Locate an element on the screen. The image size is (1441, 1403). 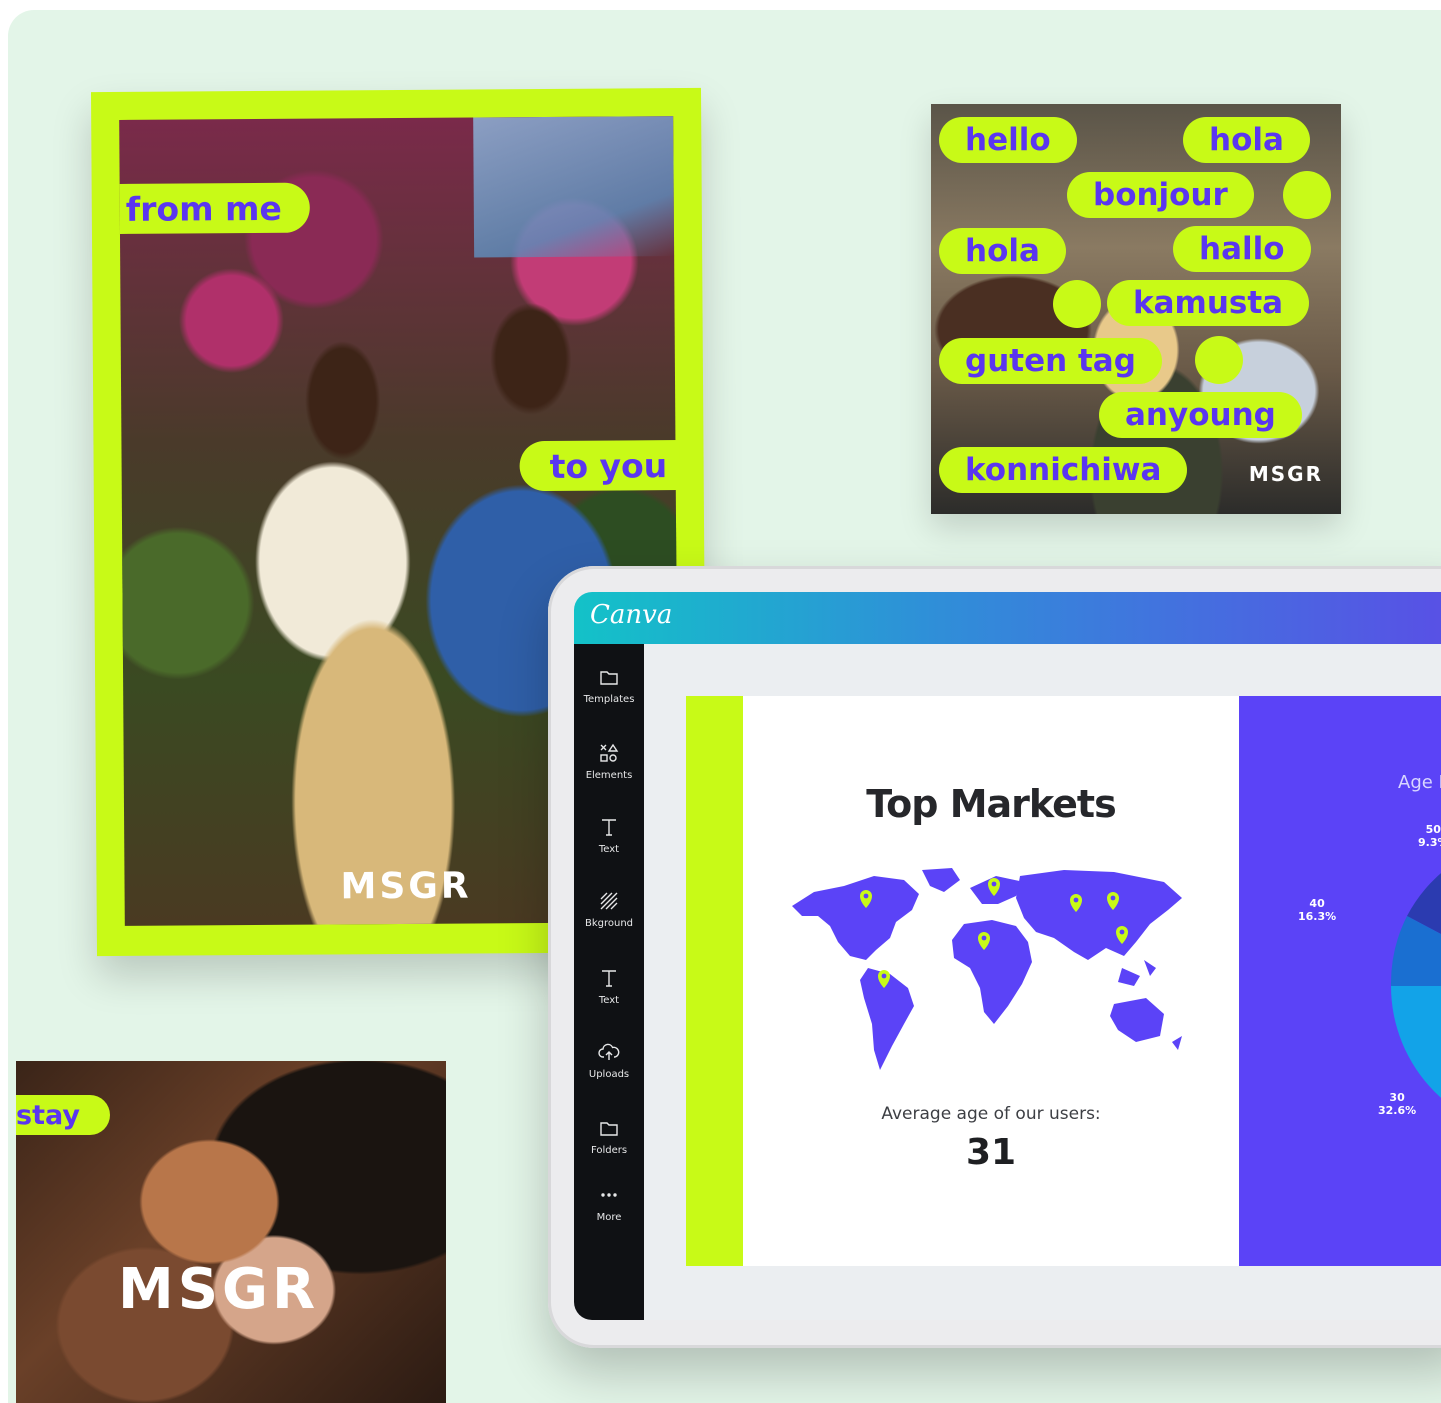
to-you-pill: to you is located at coordinates (599, 466).